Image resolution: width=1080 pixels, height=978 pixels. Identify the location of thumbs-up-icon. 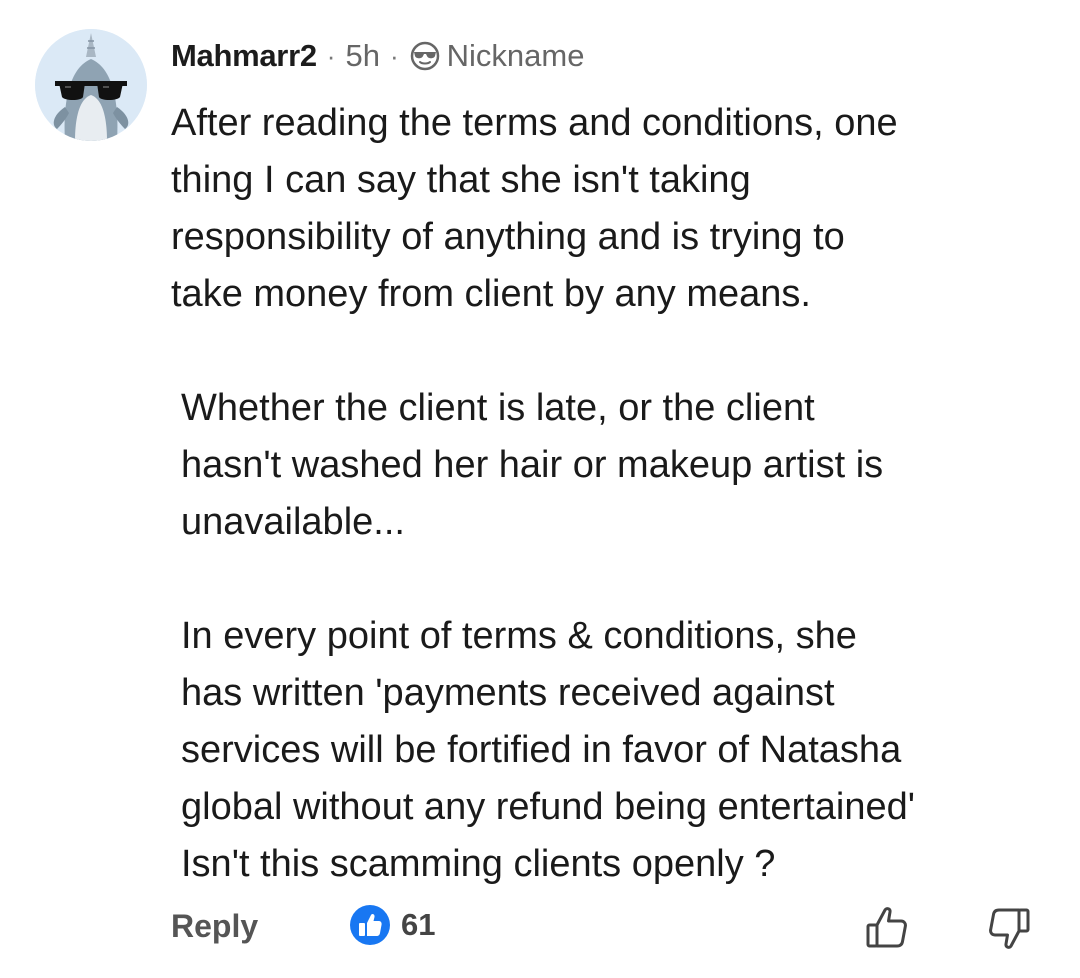
(887, 928).